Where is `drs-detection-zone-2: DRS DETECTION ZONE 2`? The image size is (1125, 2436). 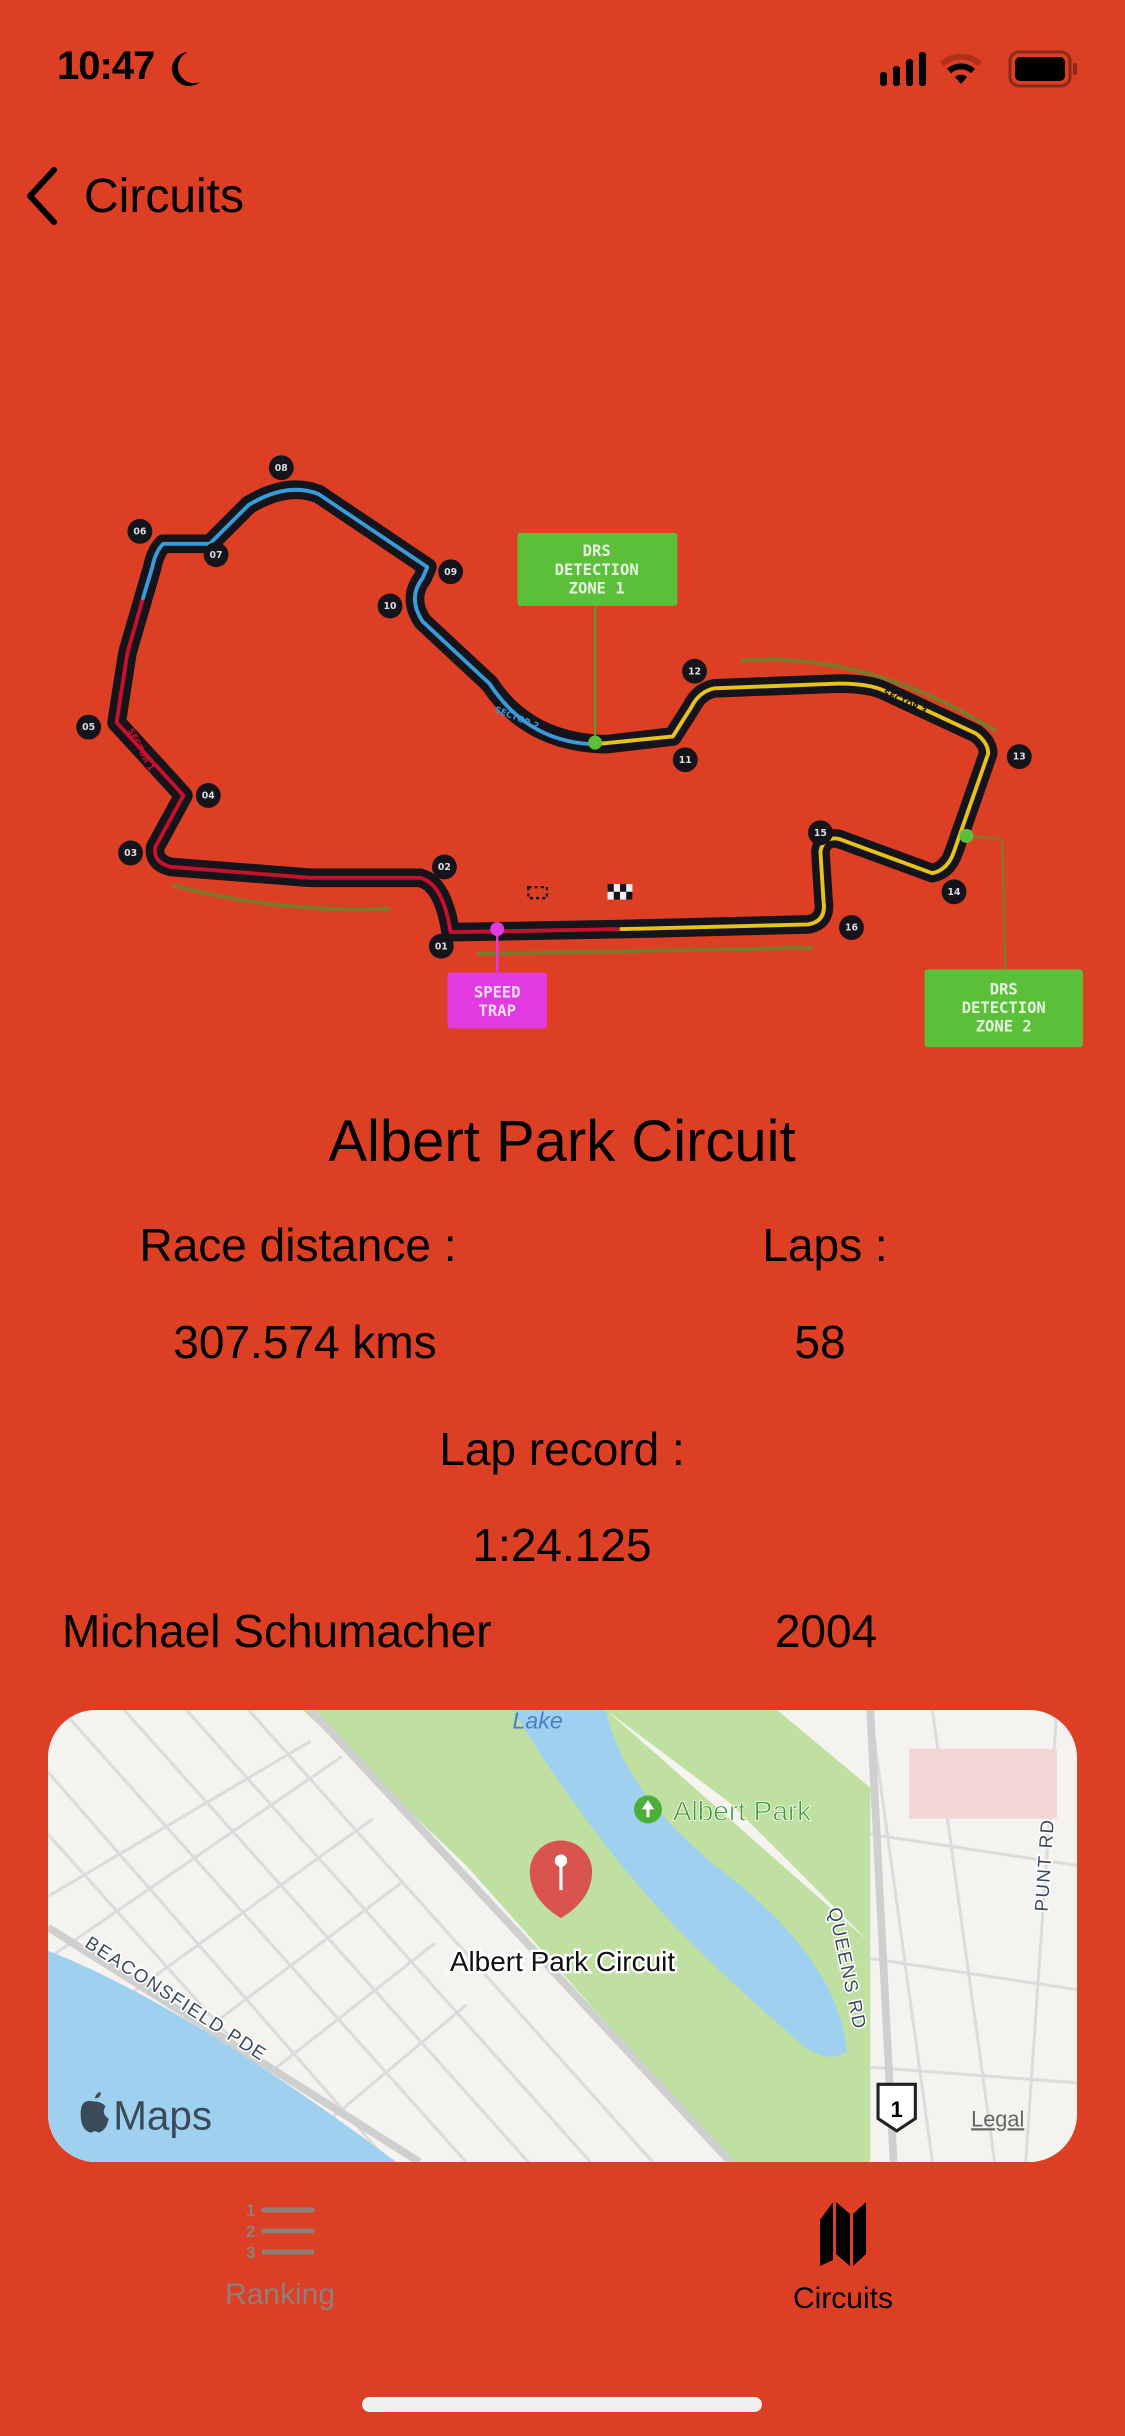 drs-detection-zone-2: DRS DETECTION ZONE 2 is located at coordinates (1003, 1008).